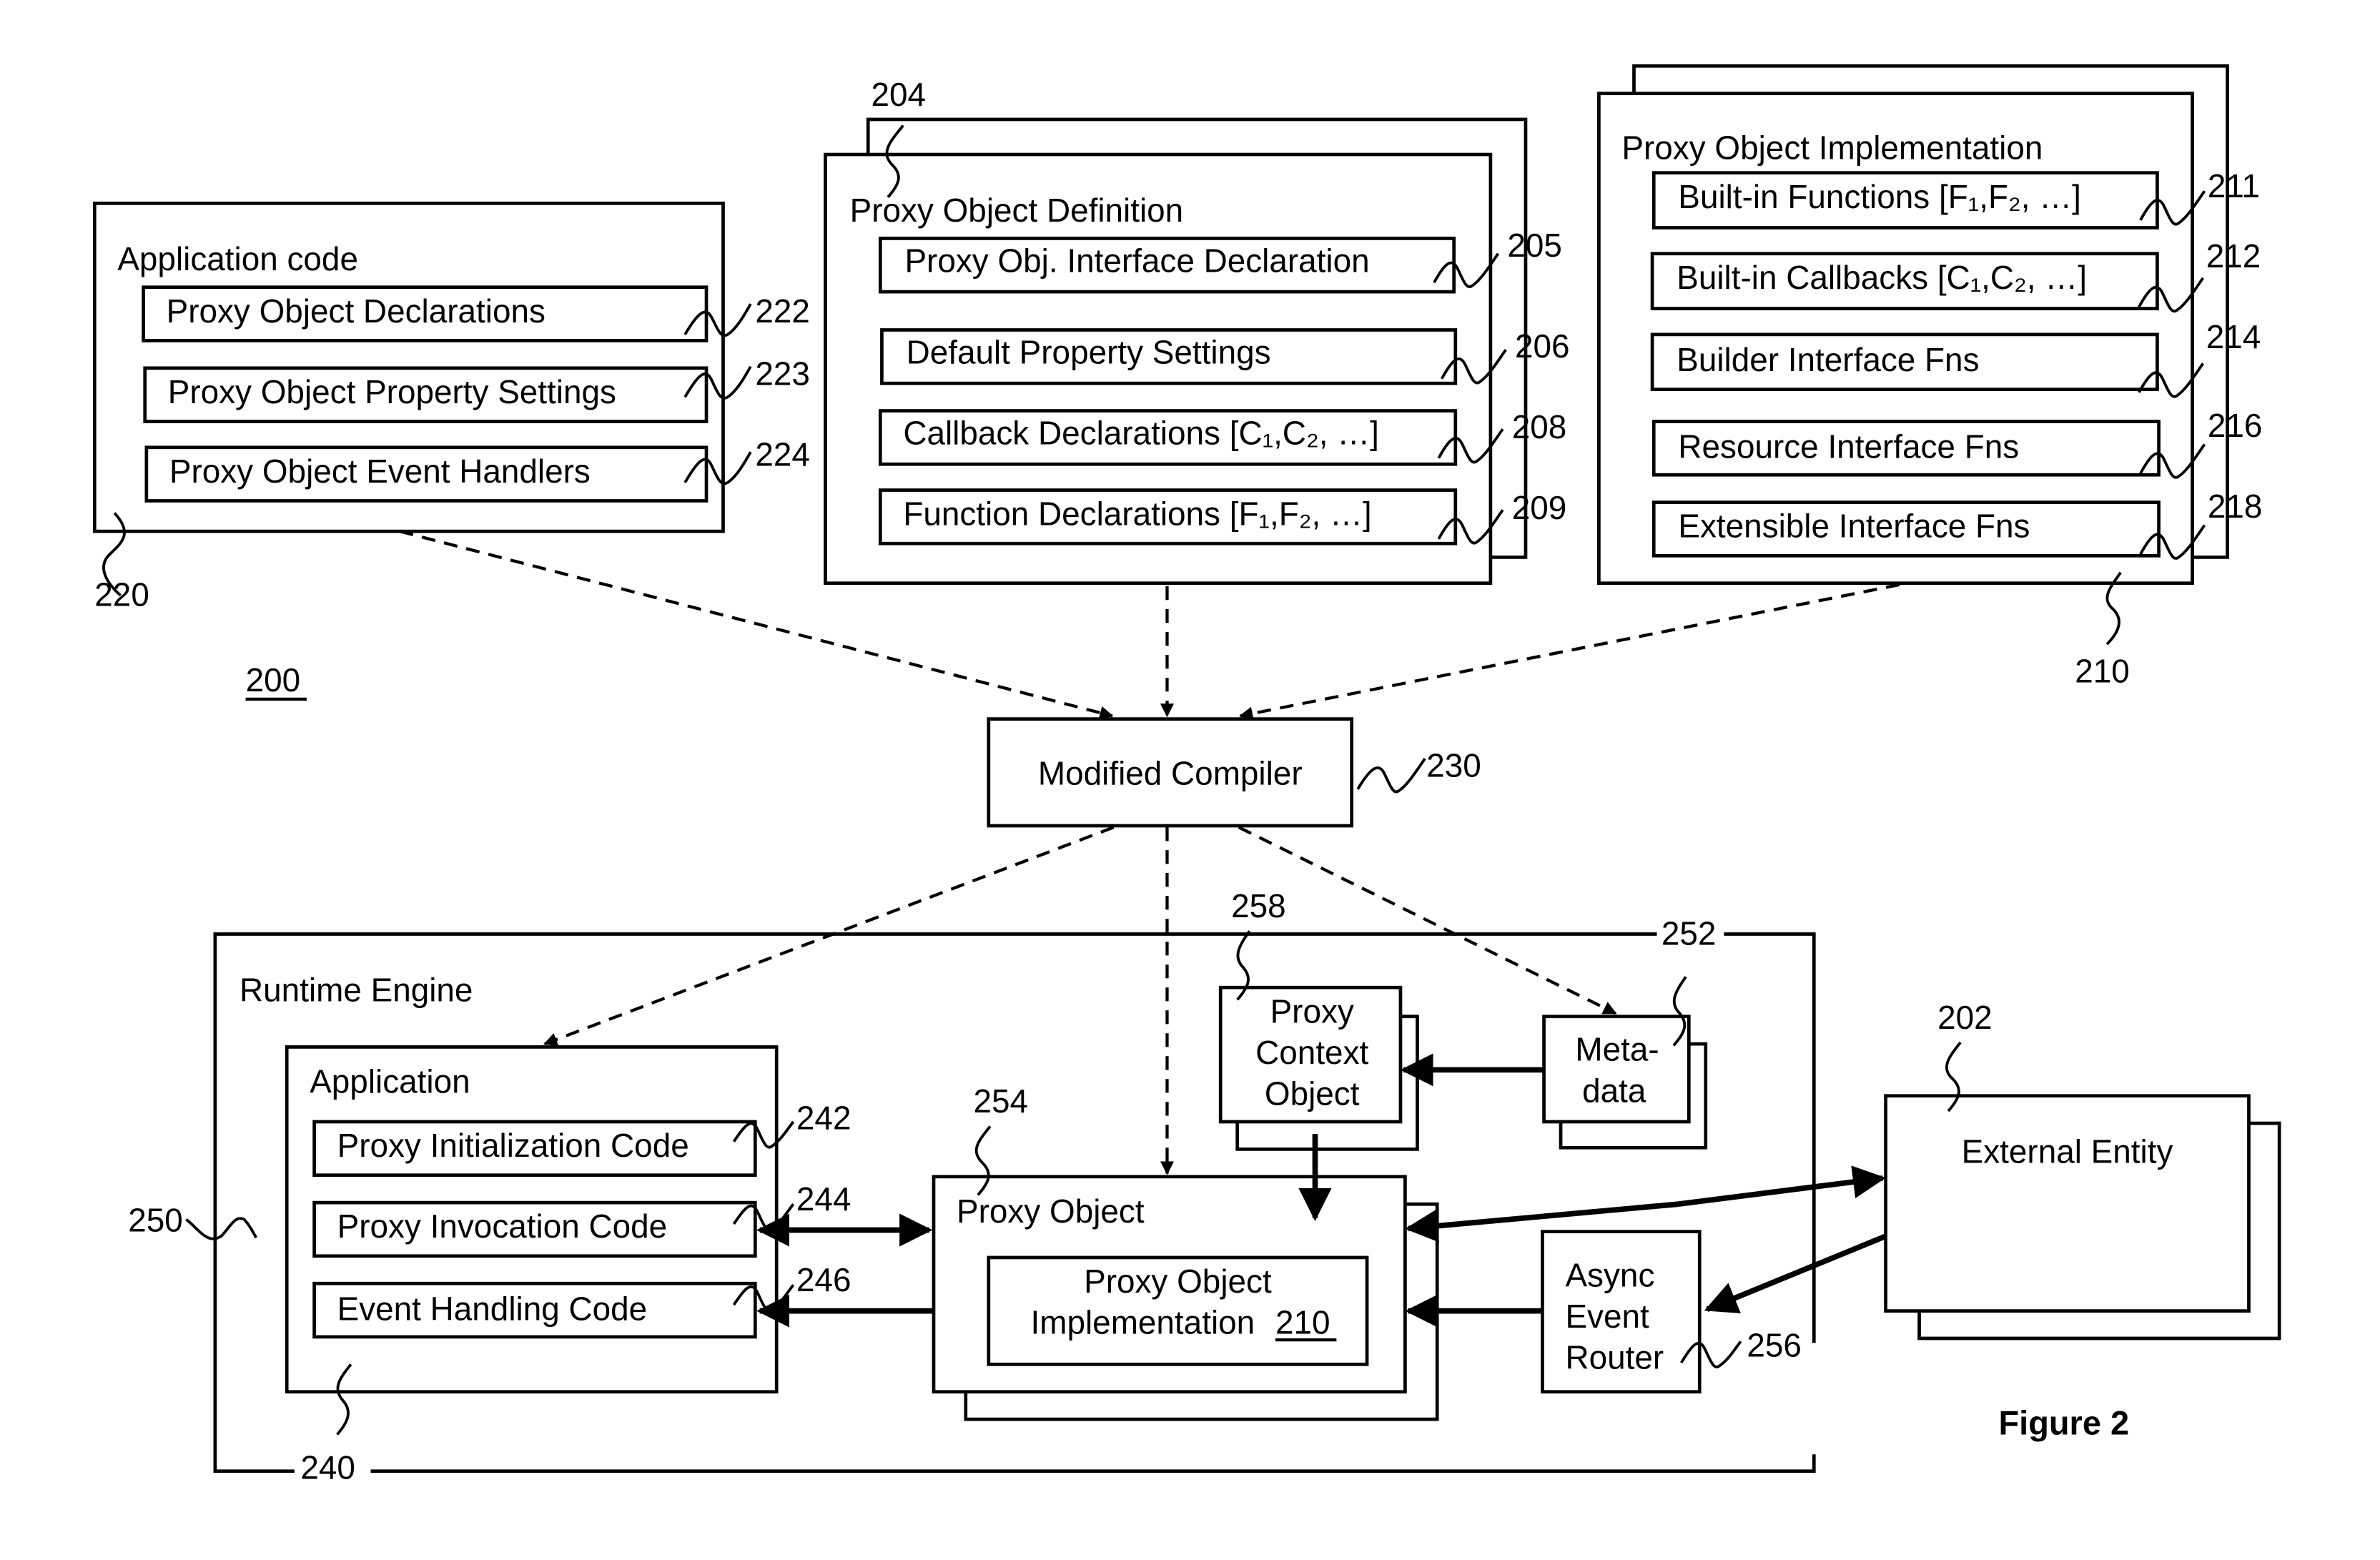  I want to click on metadata-line1: Meta-, so click(1617, 1049).